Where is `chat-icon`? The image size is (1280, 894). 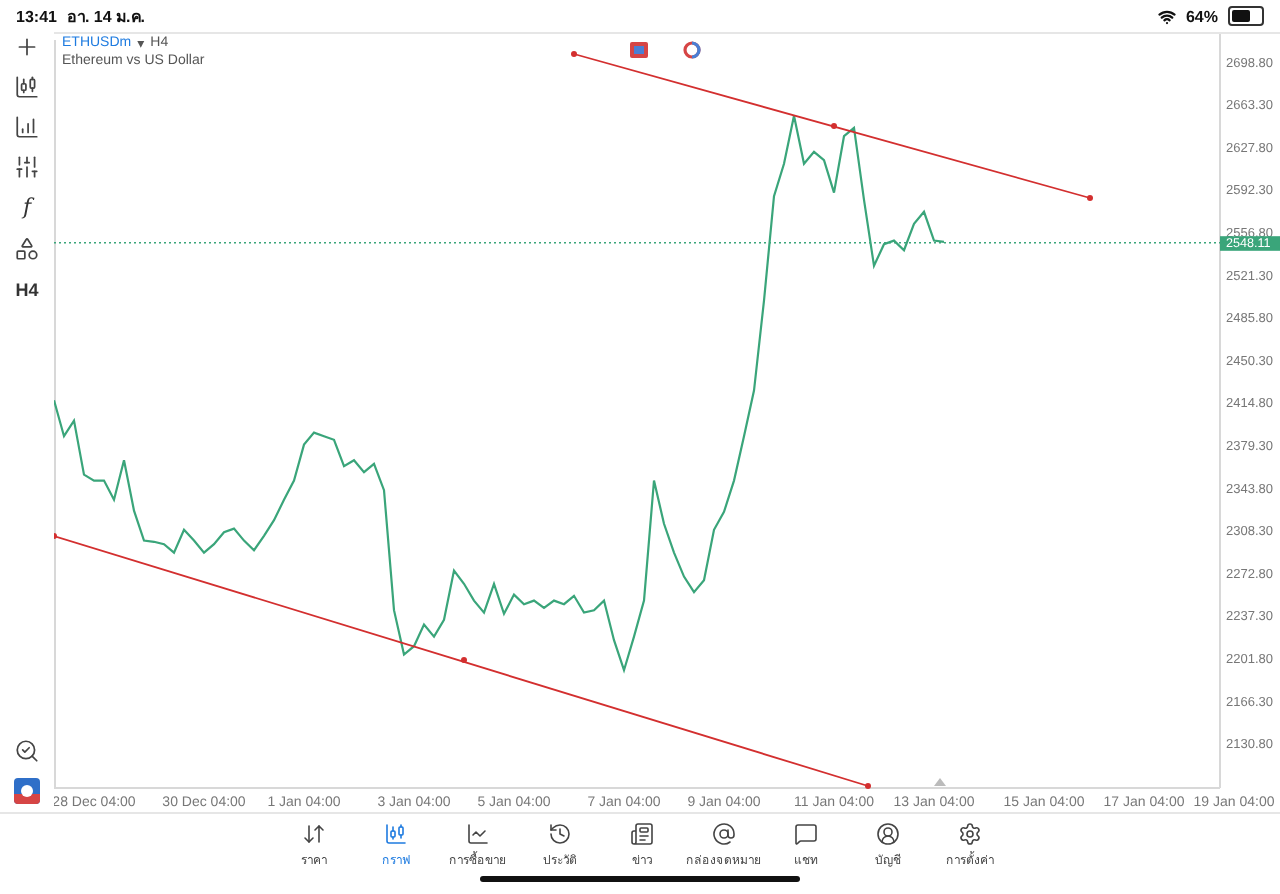
chat-icon is located at coordinates (806, 834).